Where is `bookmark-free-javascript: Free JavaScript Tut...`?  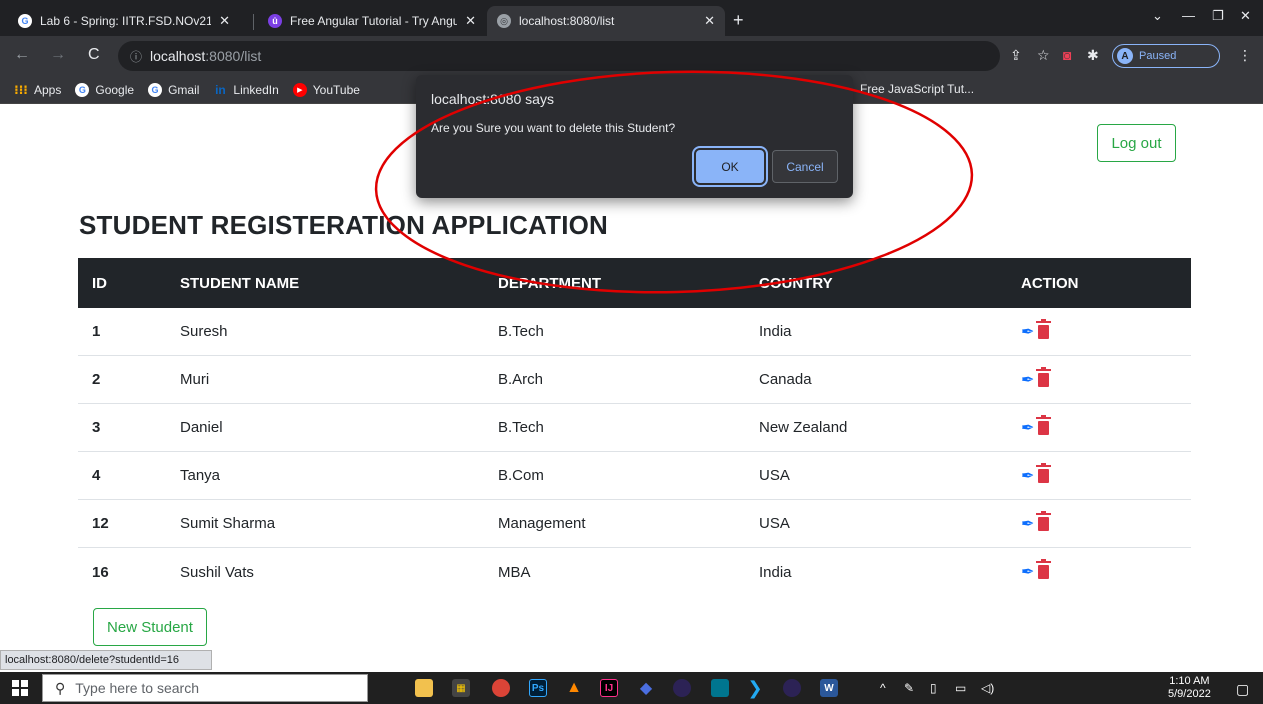 bookmark-free-javascript: Free JavaScript Tut... is located at coordinates (917, 89).